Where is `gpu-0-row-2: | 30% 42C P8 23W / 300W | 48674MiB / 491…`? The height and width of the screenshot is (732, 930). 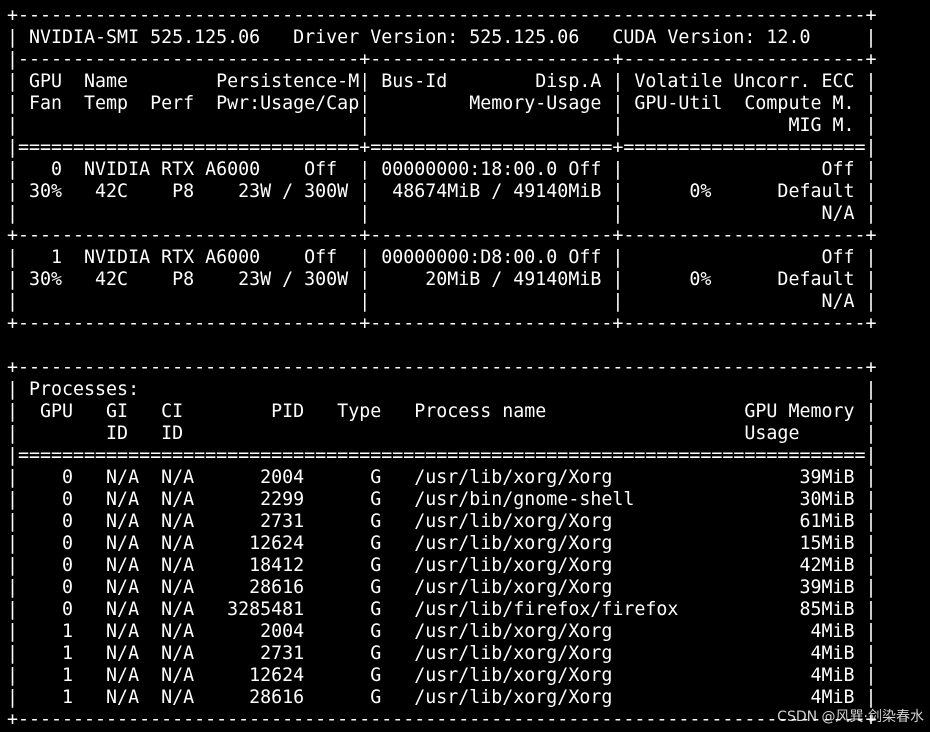 gpu-0-row-2: | 30% 42C P8 23W / 300W | 48674MiB / 491… is located at coordinates (442, 191).